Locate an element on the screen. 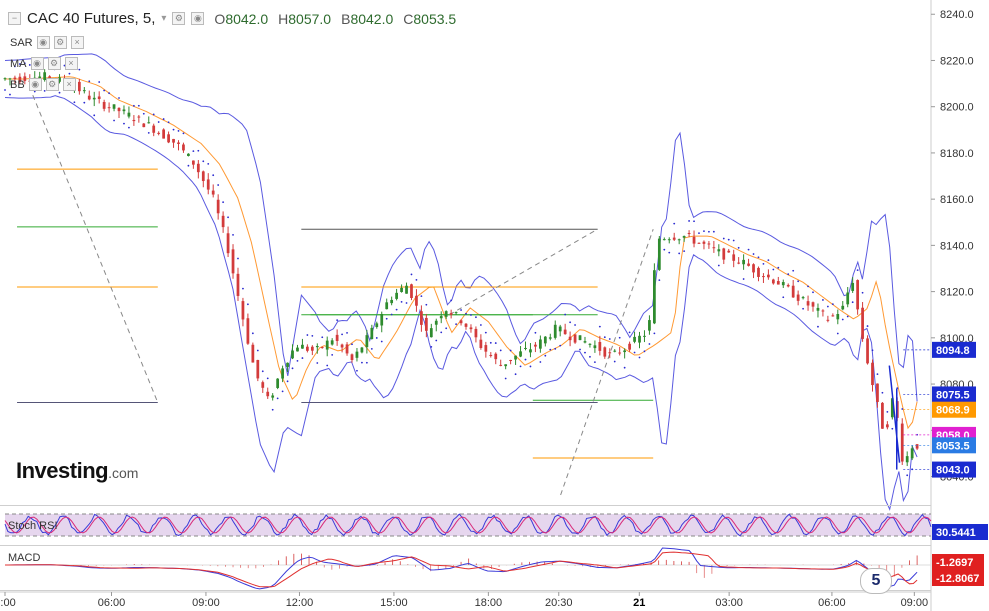 This screenshot has height=611, width=989. indicator-sar: SAR ◉ ⚙ × is located at coordinates (47, 42).